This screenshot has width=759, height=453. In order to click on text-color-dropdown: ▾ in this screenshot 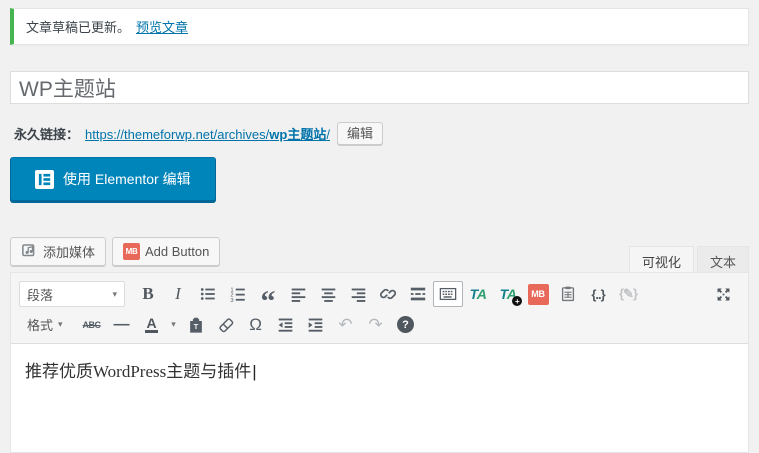, I will do `click(174, 325)`.